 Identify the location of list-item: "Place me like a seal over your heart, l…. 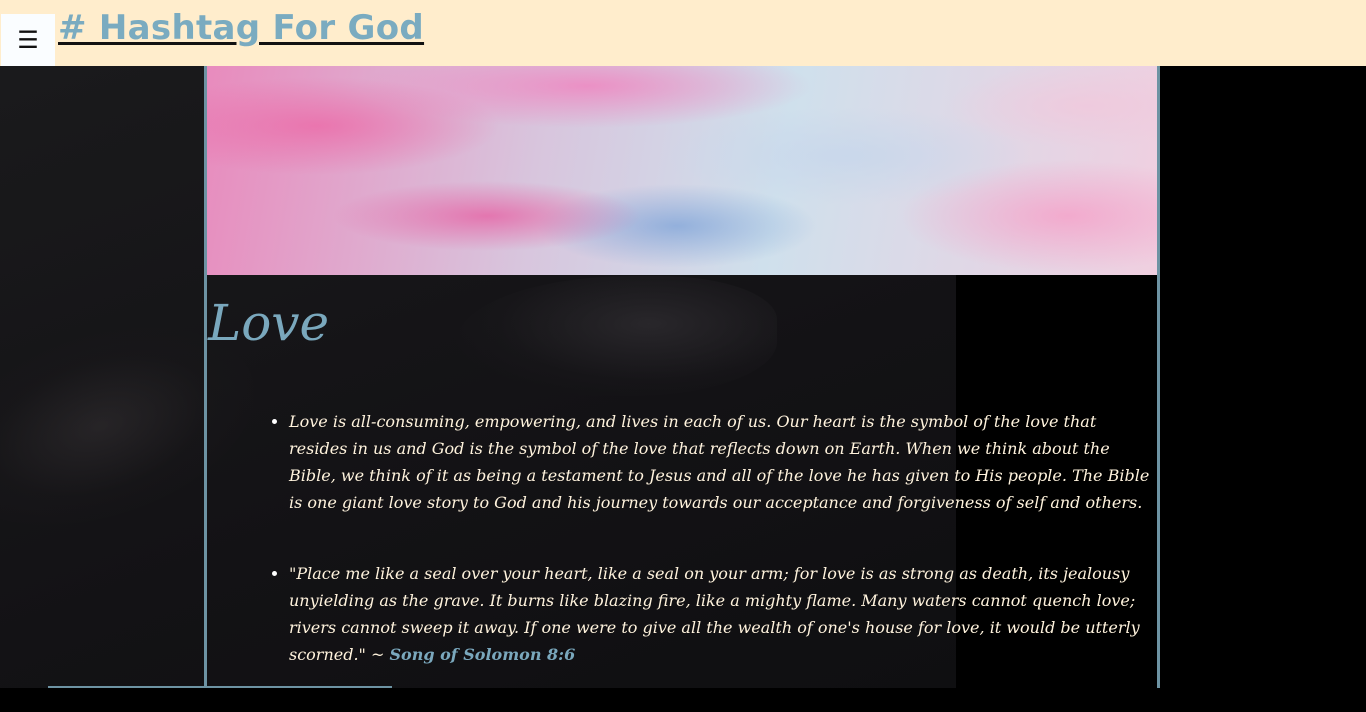
(724, 614).